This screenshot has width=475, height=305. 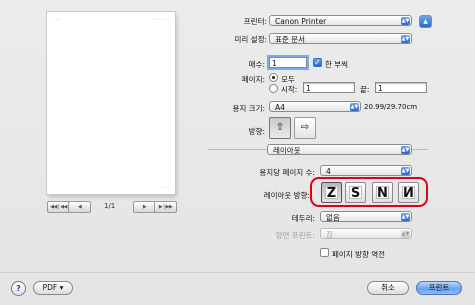 What do you see at coordinates (273, 77) in the screenshot?
I see `pages-all-radio` at bounding box center [273, 77].